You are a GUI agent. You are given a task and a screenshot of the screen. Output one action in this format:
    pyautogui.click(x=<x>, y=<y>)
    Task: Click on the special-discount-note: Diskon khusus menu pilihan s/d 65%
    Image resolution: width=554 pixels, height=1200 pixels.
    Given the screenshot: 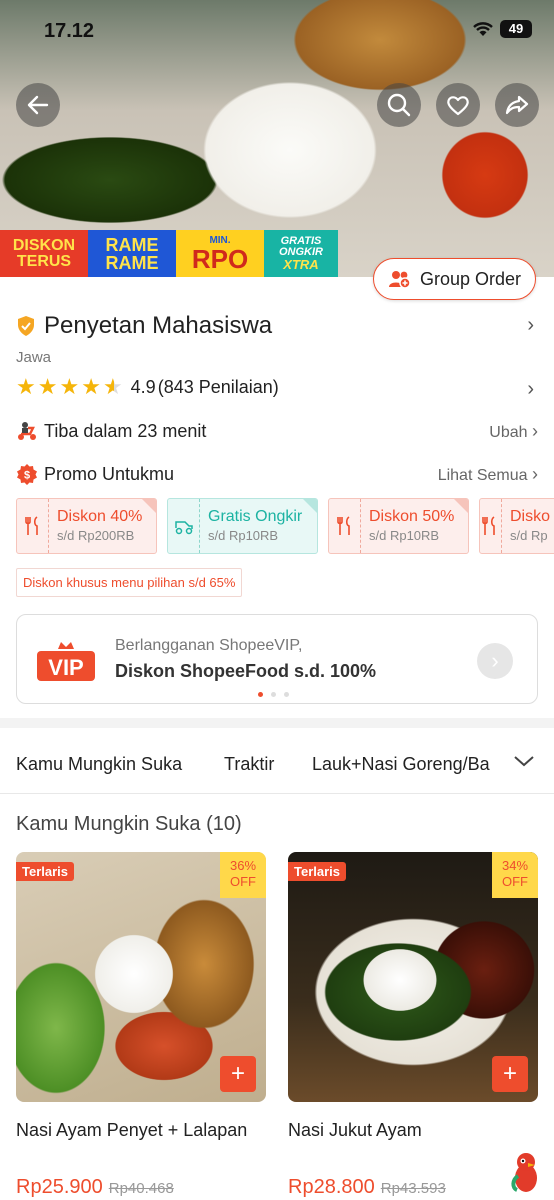 What is the action you would take?
    pyautogui.click(x=129, y=582)
    